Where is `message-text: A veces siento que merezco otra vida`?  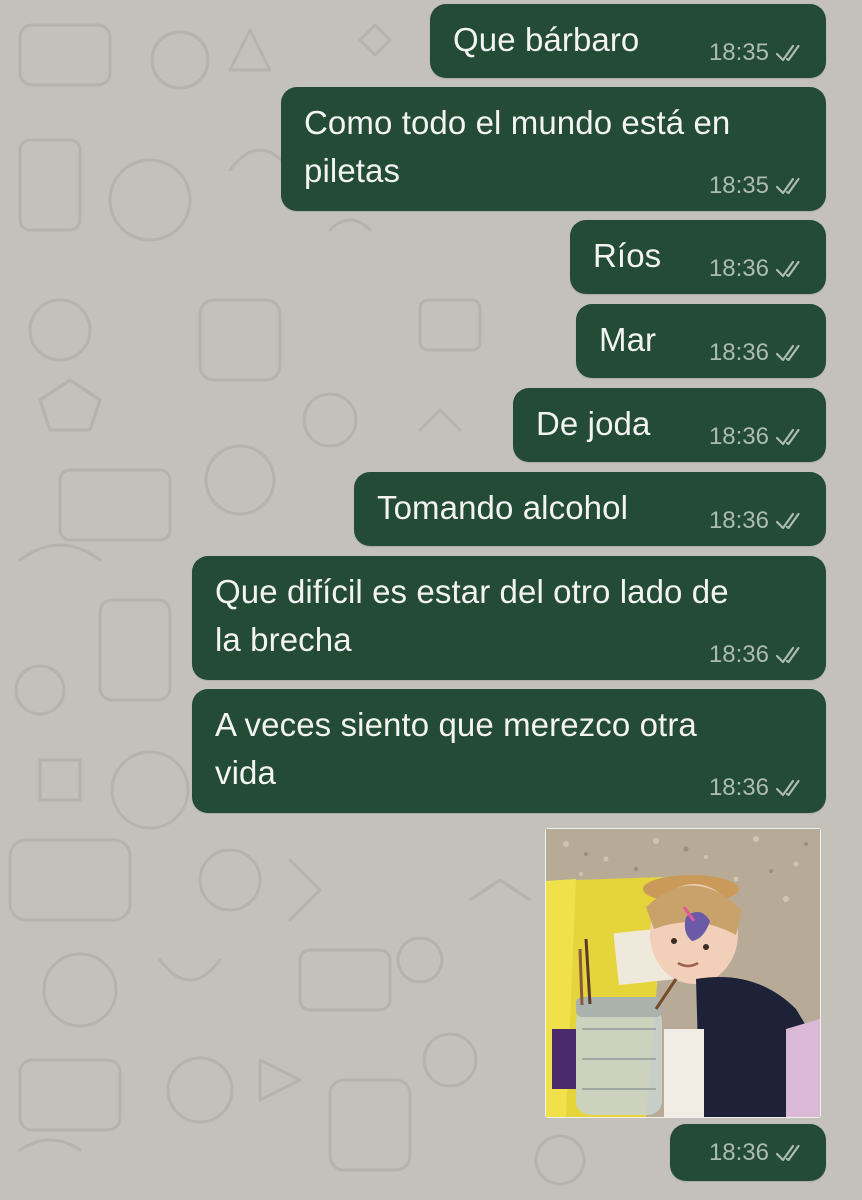 message-text: A veces siento que merezco otra vida is located at coordinates (456, 748).